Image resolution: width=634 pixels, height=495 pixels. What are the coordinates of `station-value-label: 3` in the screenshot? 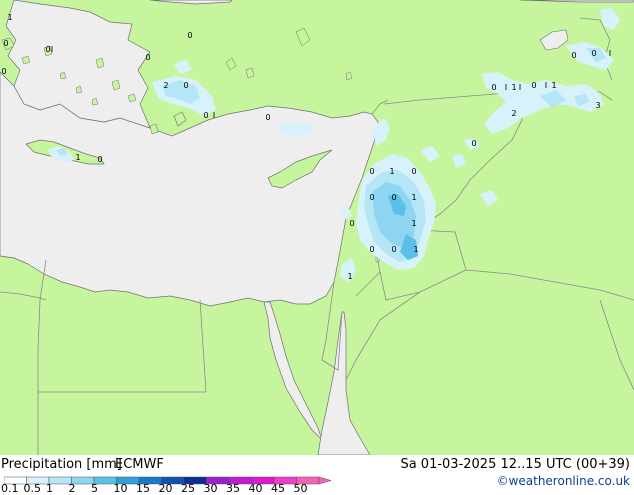 It's located at (597, 105).